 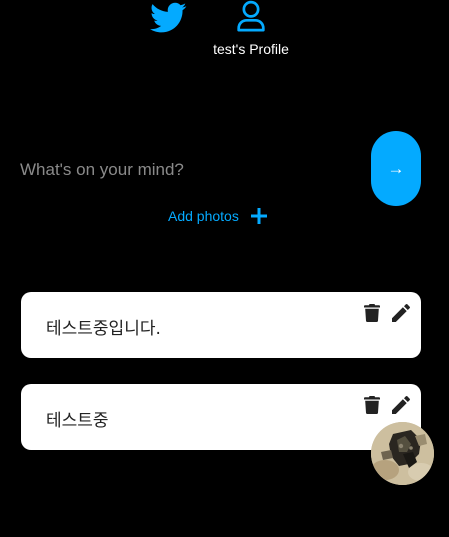 What do you see at coordinates (103, 329) in the screenshot?
I see `tweet-text: 테스트중입니다.` at bounding box center [103, 329].